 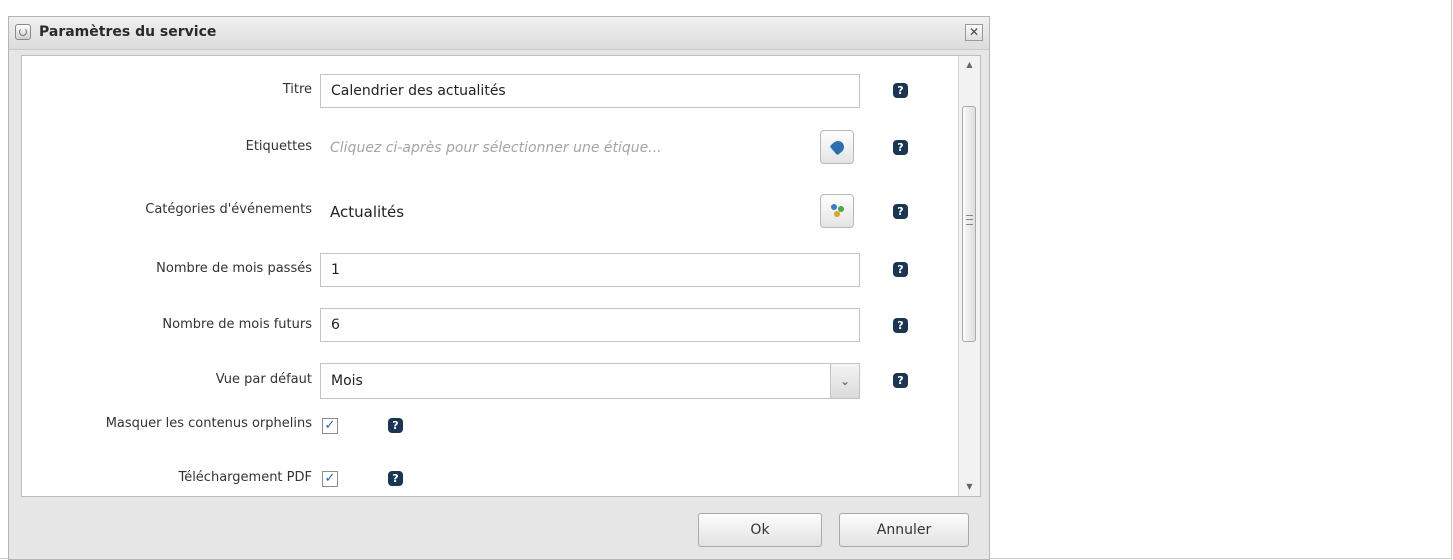 I want to click on select-categories-button, so click(x=837, y=211).